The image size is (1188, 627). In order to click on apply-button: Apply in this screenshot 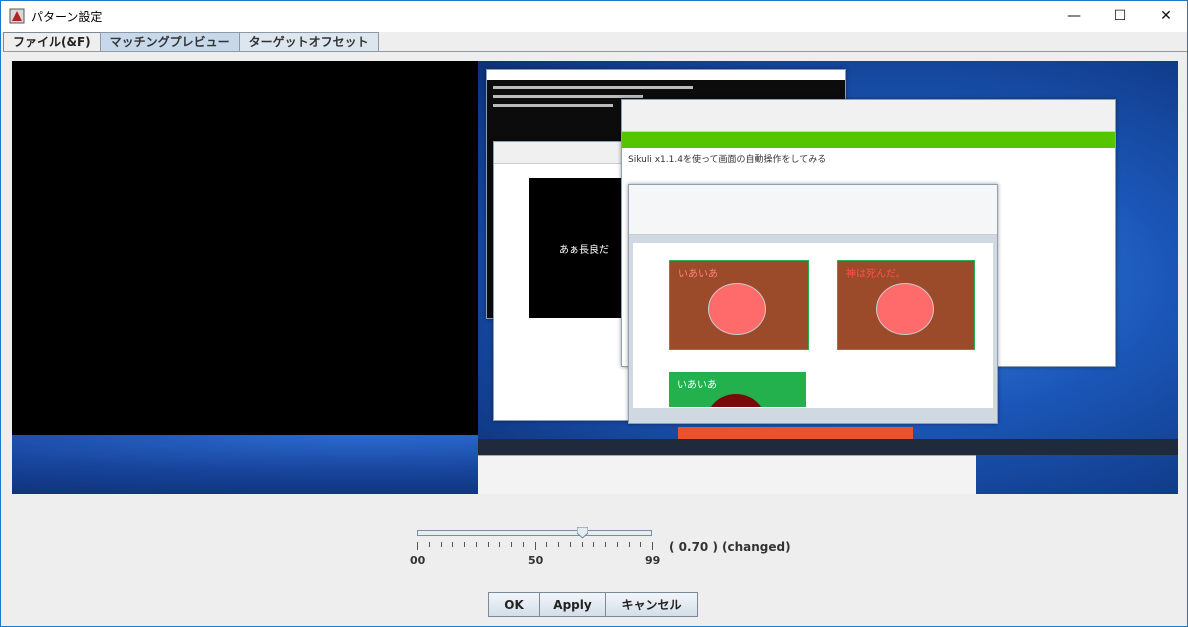, I will do `click(572, 604)`.